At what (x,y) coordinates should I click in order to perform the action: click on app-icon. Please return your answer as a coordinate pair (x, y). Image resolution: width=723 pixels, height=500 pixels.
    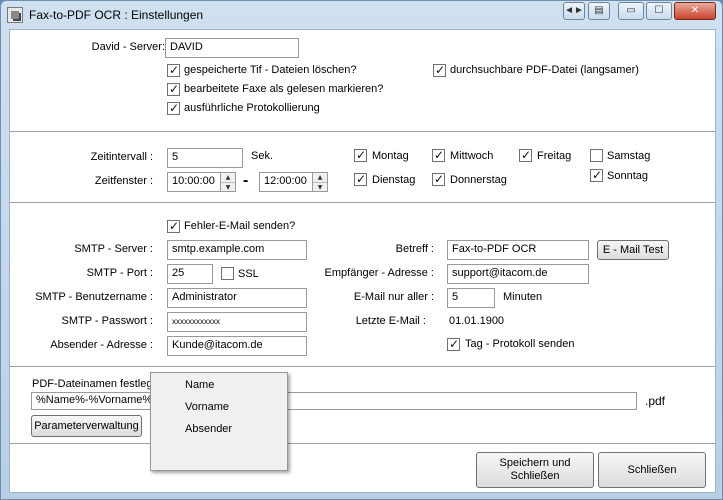
    Looking at the image, I should click on (15, 15).